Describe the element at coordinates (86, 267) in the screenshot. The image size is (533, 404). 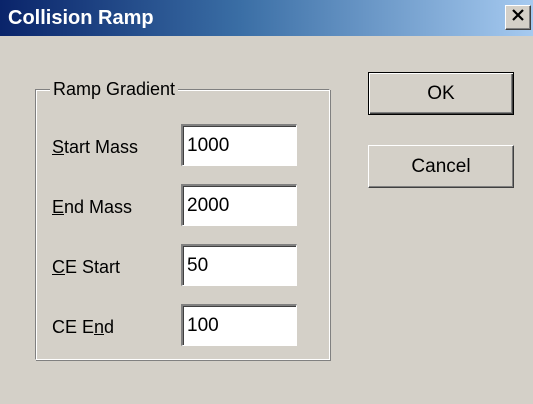
I see `ce-start-label: CE Start` at that location.